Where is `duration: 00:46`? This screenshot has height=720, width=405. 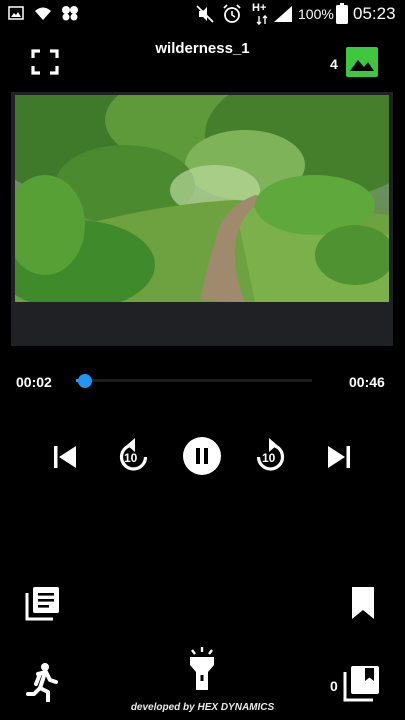 duration: 00:46 is located at coordinates (367, 382).